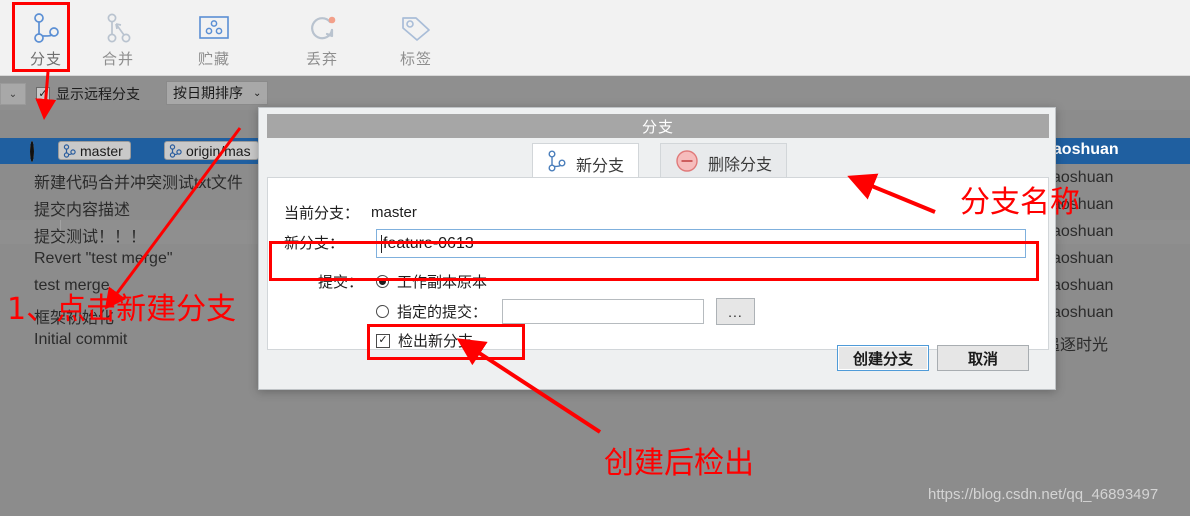  Describe the element at coordinates (701, 243) in the screenshot. I see `new-branch-input: feature-0613` at that location.